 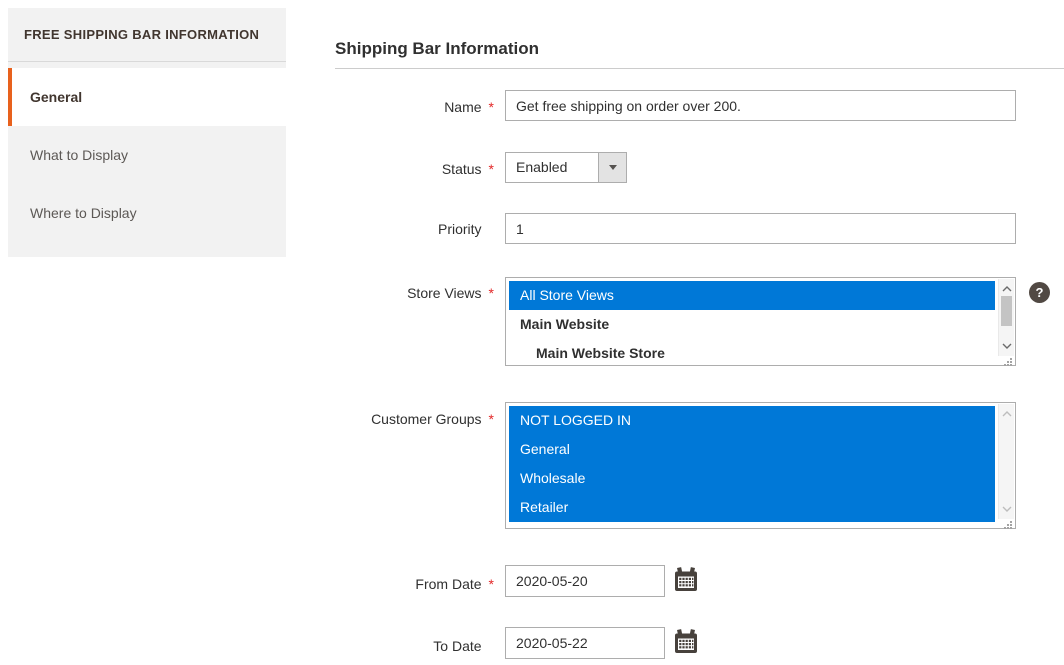 What do you see at coordinates (542, 167) in the screenshot?
I see `status-selected-value: Enabled` at bounding box center [542, 167].